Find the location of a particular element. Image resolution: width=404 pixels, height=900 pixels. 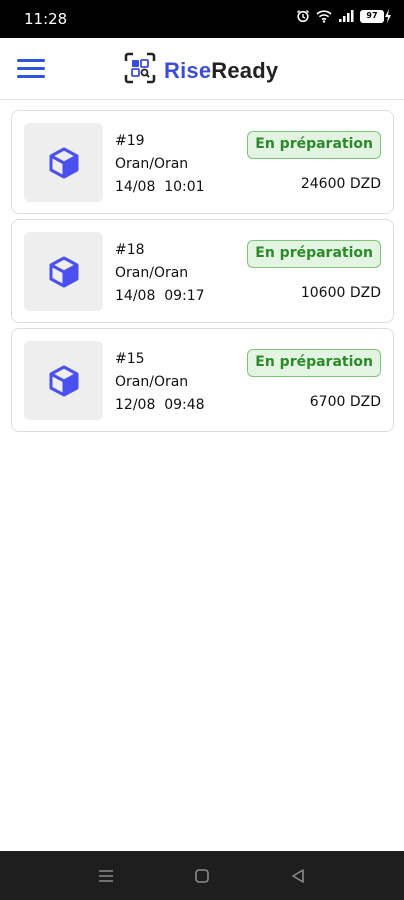

battery-level: 97 is located at coordinates (372, 16).